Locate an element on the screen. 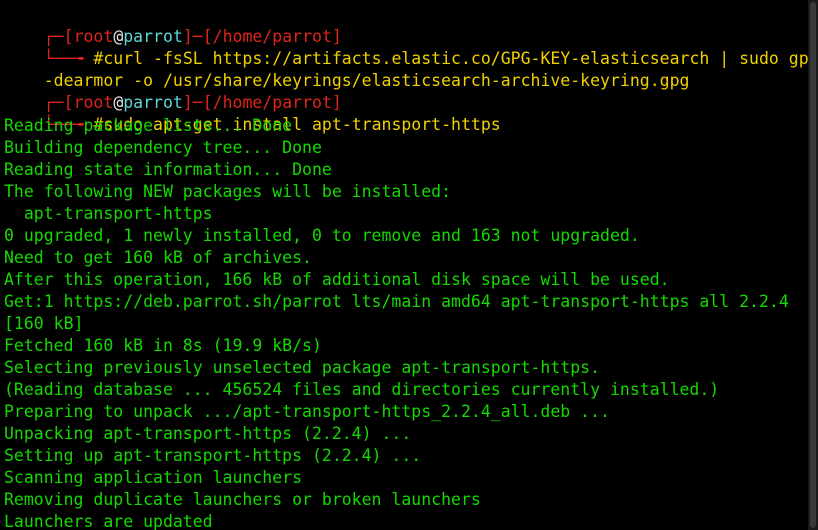  output-line: Scanning application launchers is located at coordinates (153, 477).